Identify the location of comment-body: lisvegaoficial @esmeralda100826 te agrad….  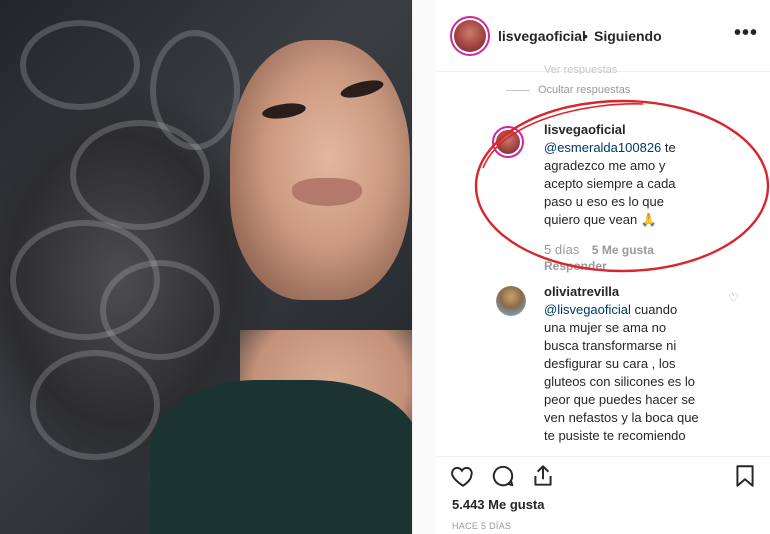
(639, 197).